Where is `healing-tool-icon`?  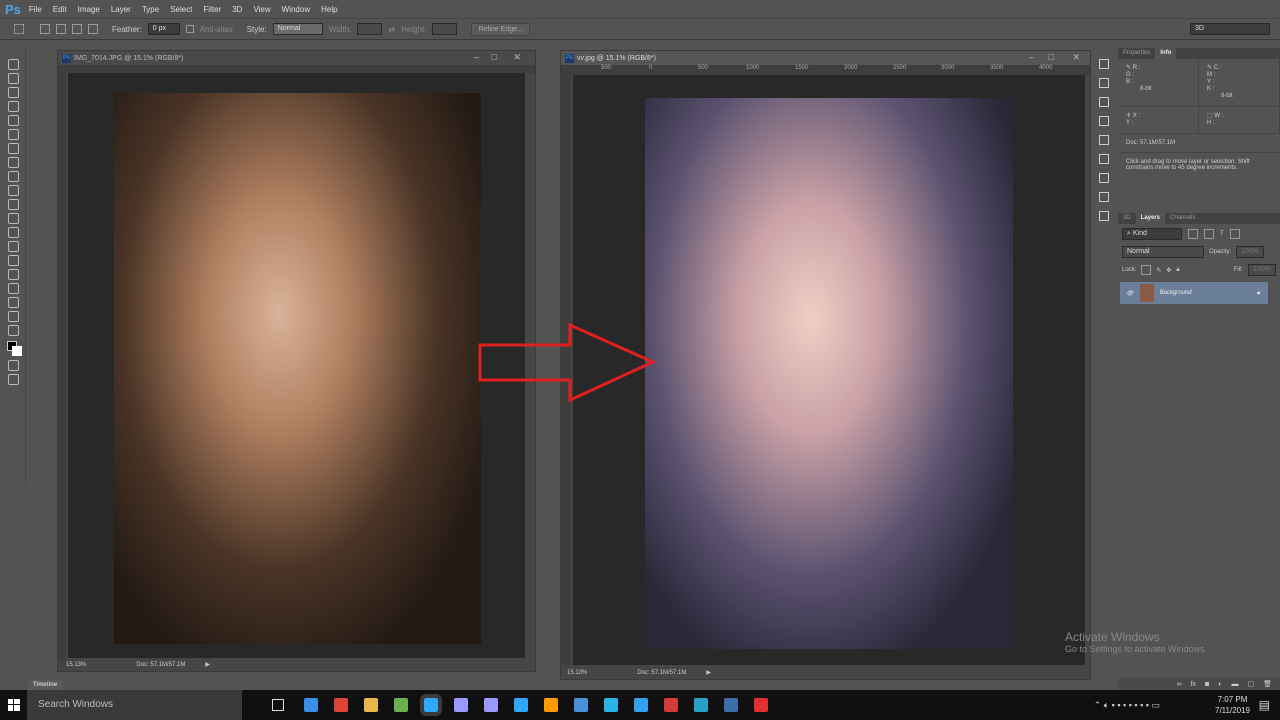
healing-tool-icon is located at coordinates (13, 148).